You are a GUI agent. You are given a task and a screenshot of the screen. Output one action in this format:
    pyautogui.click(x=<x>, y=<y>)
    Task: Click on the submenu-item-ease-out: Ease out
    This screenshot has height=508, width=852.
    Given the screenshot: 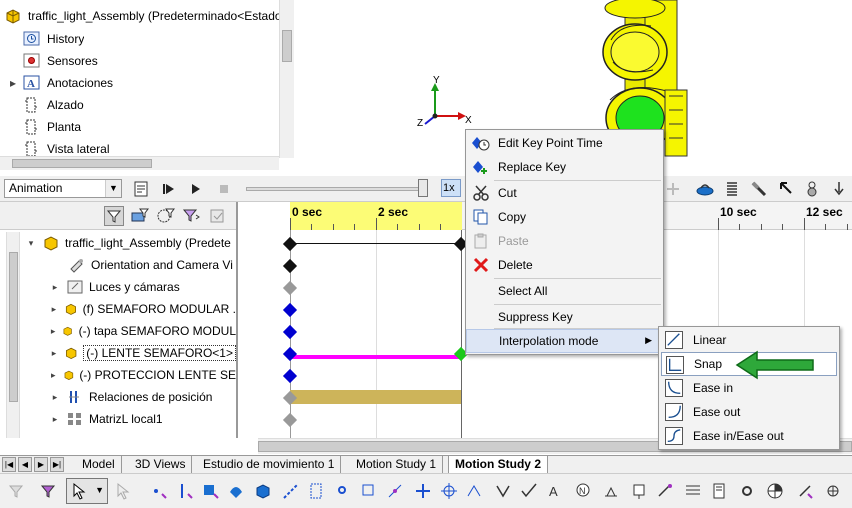 What is the action you would take?
    pyautogui.click(x=749, y=412)
    